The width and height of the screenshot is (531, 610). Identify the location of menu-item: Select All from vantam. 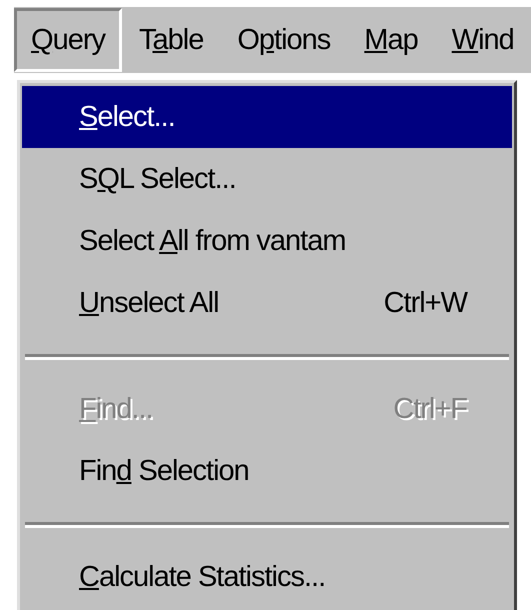
(267, 241).